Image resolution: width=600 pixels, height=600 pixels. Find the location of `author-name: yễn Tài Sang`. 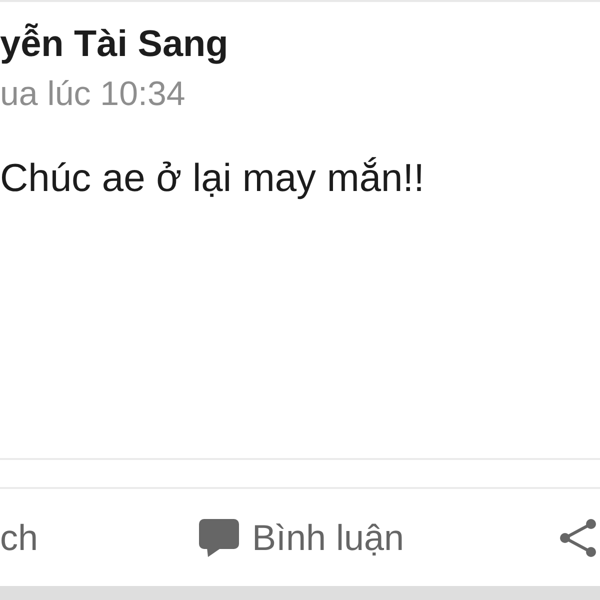

author-name: yễn Tài Sang is located at coordinates (114, 44).